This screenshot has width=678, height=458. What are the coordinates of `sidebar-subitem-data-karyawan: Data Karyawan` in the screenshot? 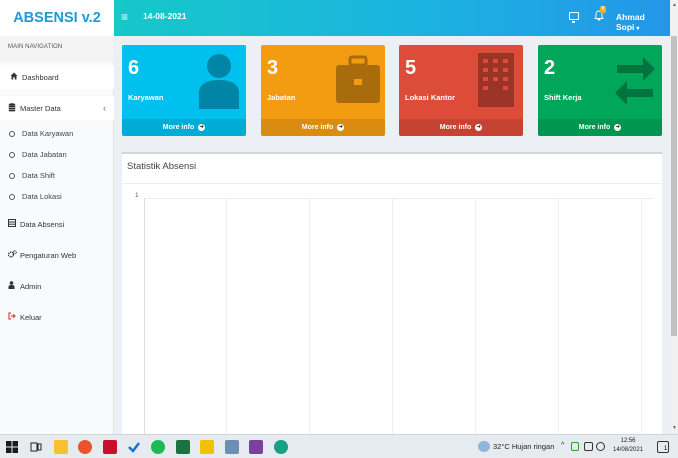 It's located at (57, 133).